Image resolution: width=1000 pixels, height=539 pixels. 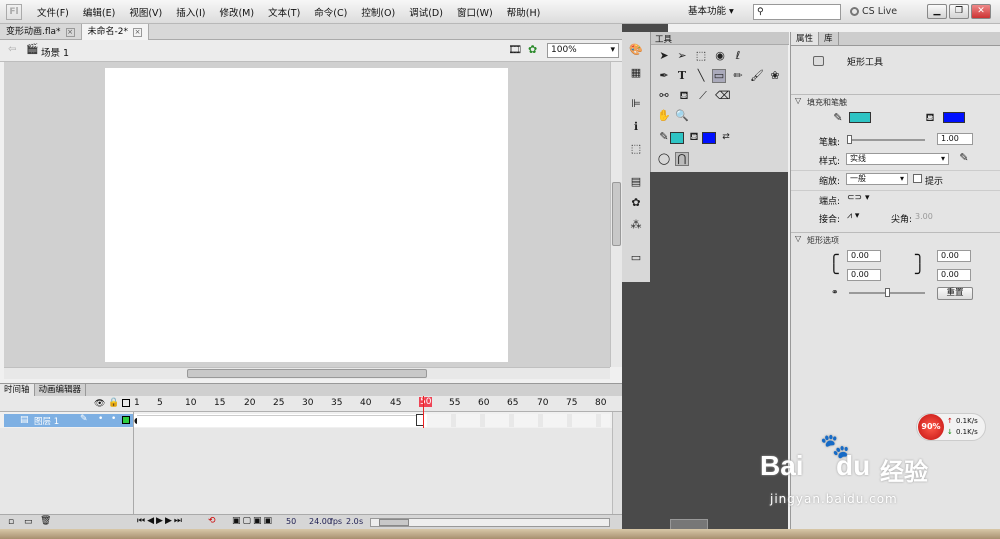 What do you see at coordinates (426, 402) in the screenshot?
I see `playhead-marker: 50` at bounding box center [426, 402].